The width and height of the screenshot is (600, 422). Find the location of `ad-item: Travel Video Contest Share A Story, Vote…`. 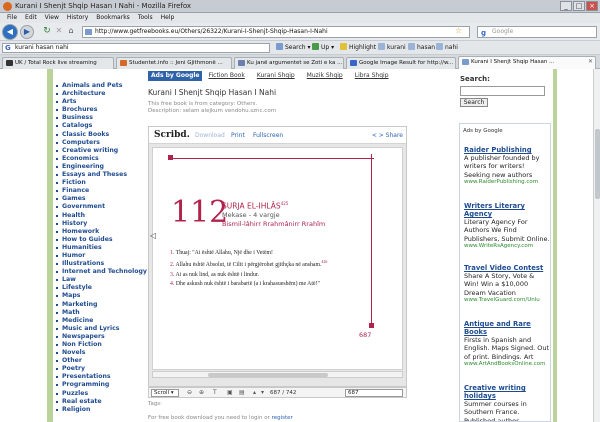

ad-item: Travel Video Contest Share A Story, Vote… is located at coordinates (507, 284).